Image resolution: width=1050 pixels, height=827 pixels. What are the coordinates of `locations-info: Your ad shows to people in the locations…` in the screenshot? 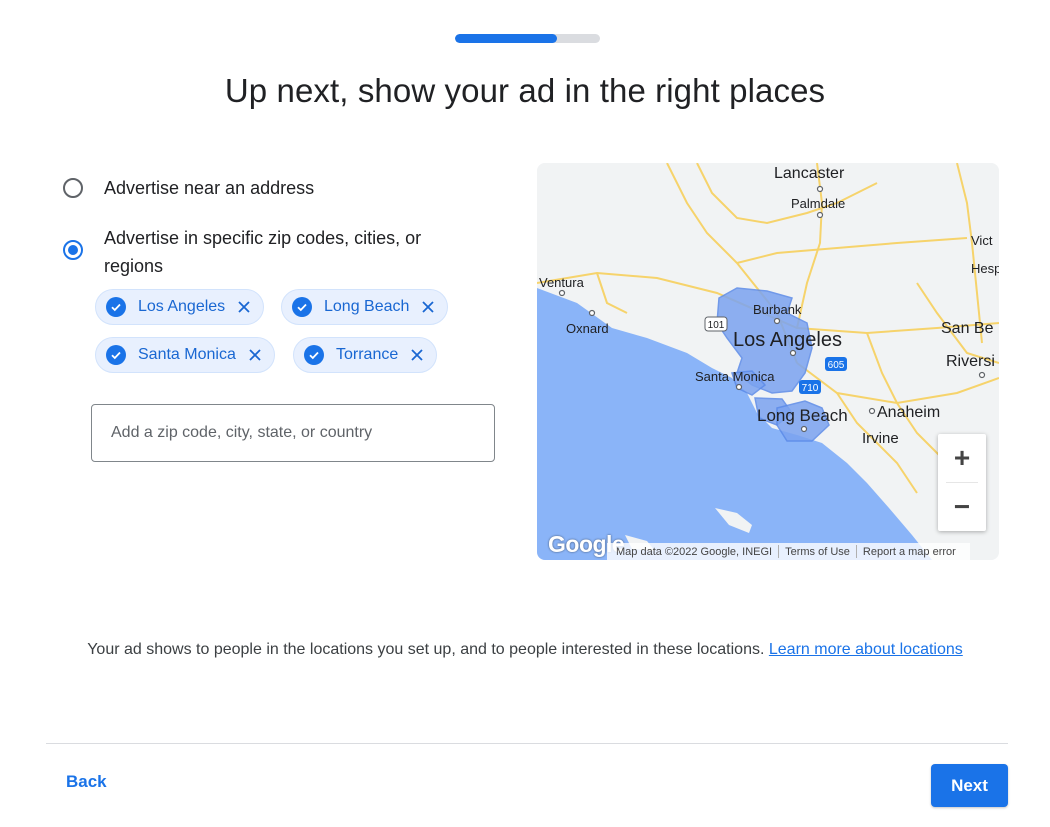 It's located at (525, 650).